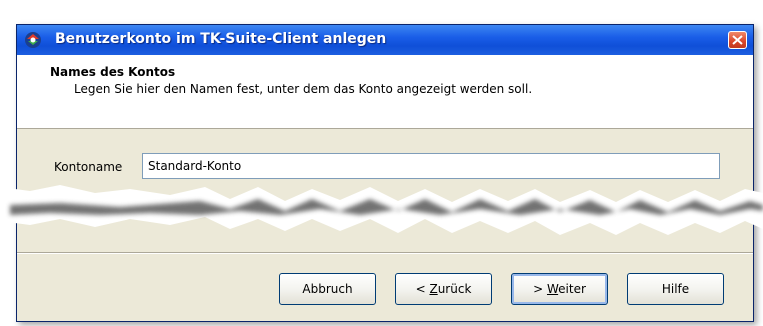  Describe the element at coordinates (433, 289) in the screenshot. I see `back-mnemonic: Z` at that location.